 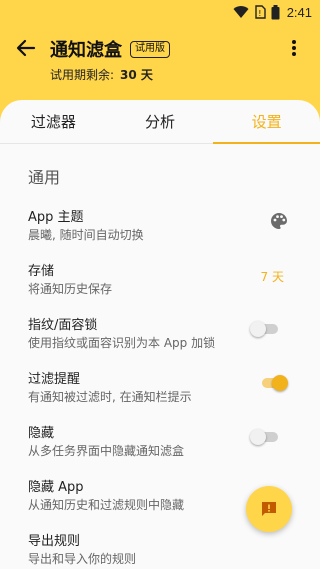 What do you see at coordinates (241, 12) in the screenshot?
I see `wifi-icon` at bounding box center [241, 12].